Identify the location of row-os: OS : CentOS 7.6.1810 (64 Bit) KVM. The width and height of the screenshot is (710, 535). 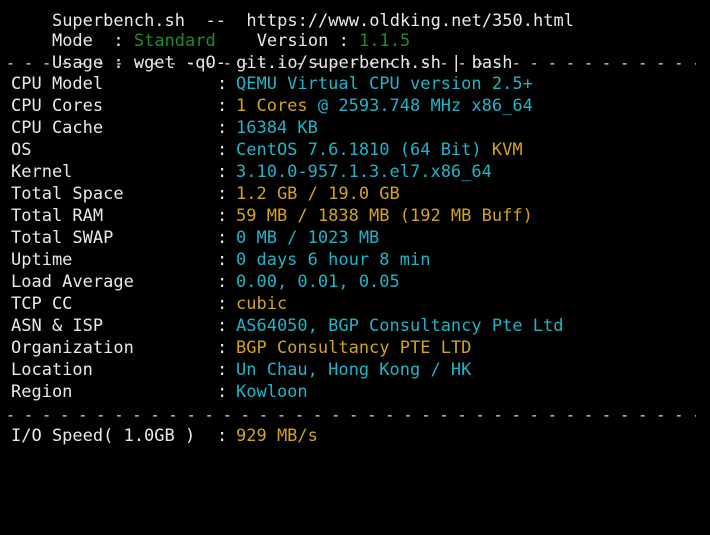
(356, 150).